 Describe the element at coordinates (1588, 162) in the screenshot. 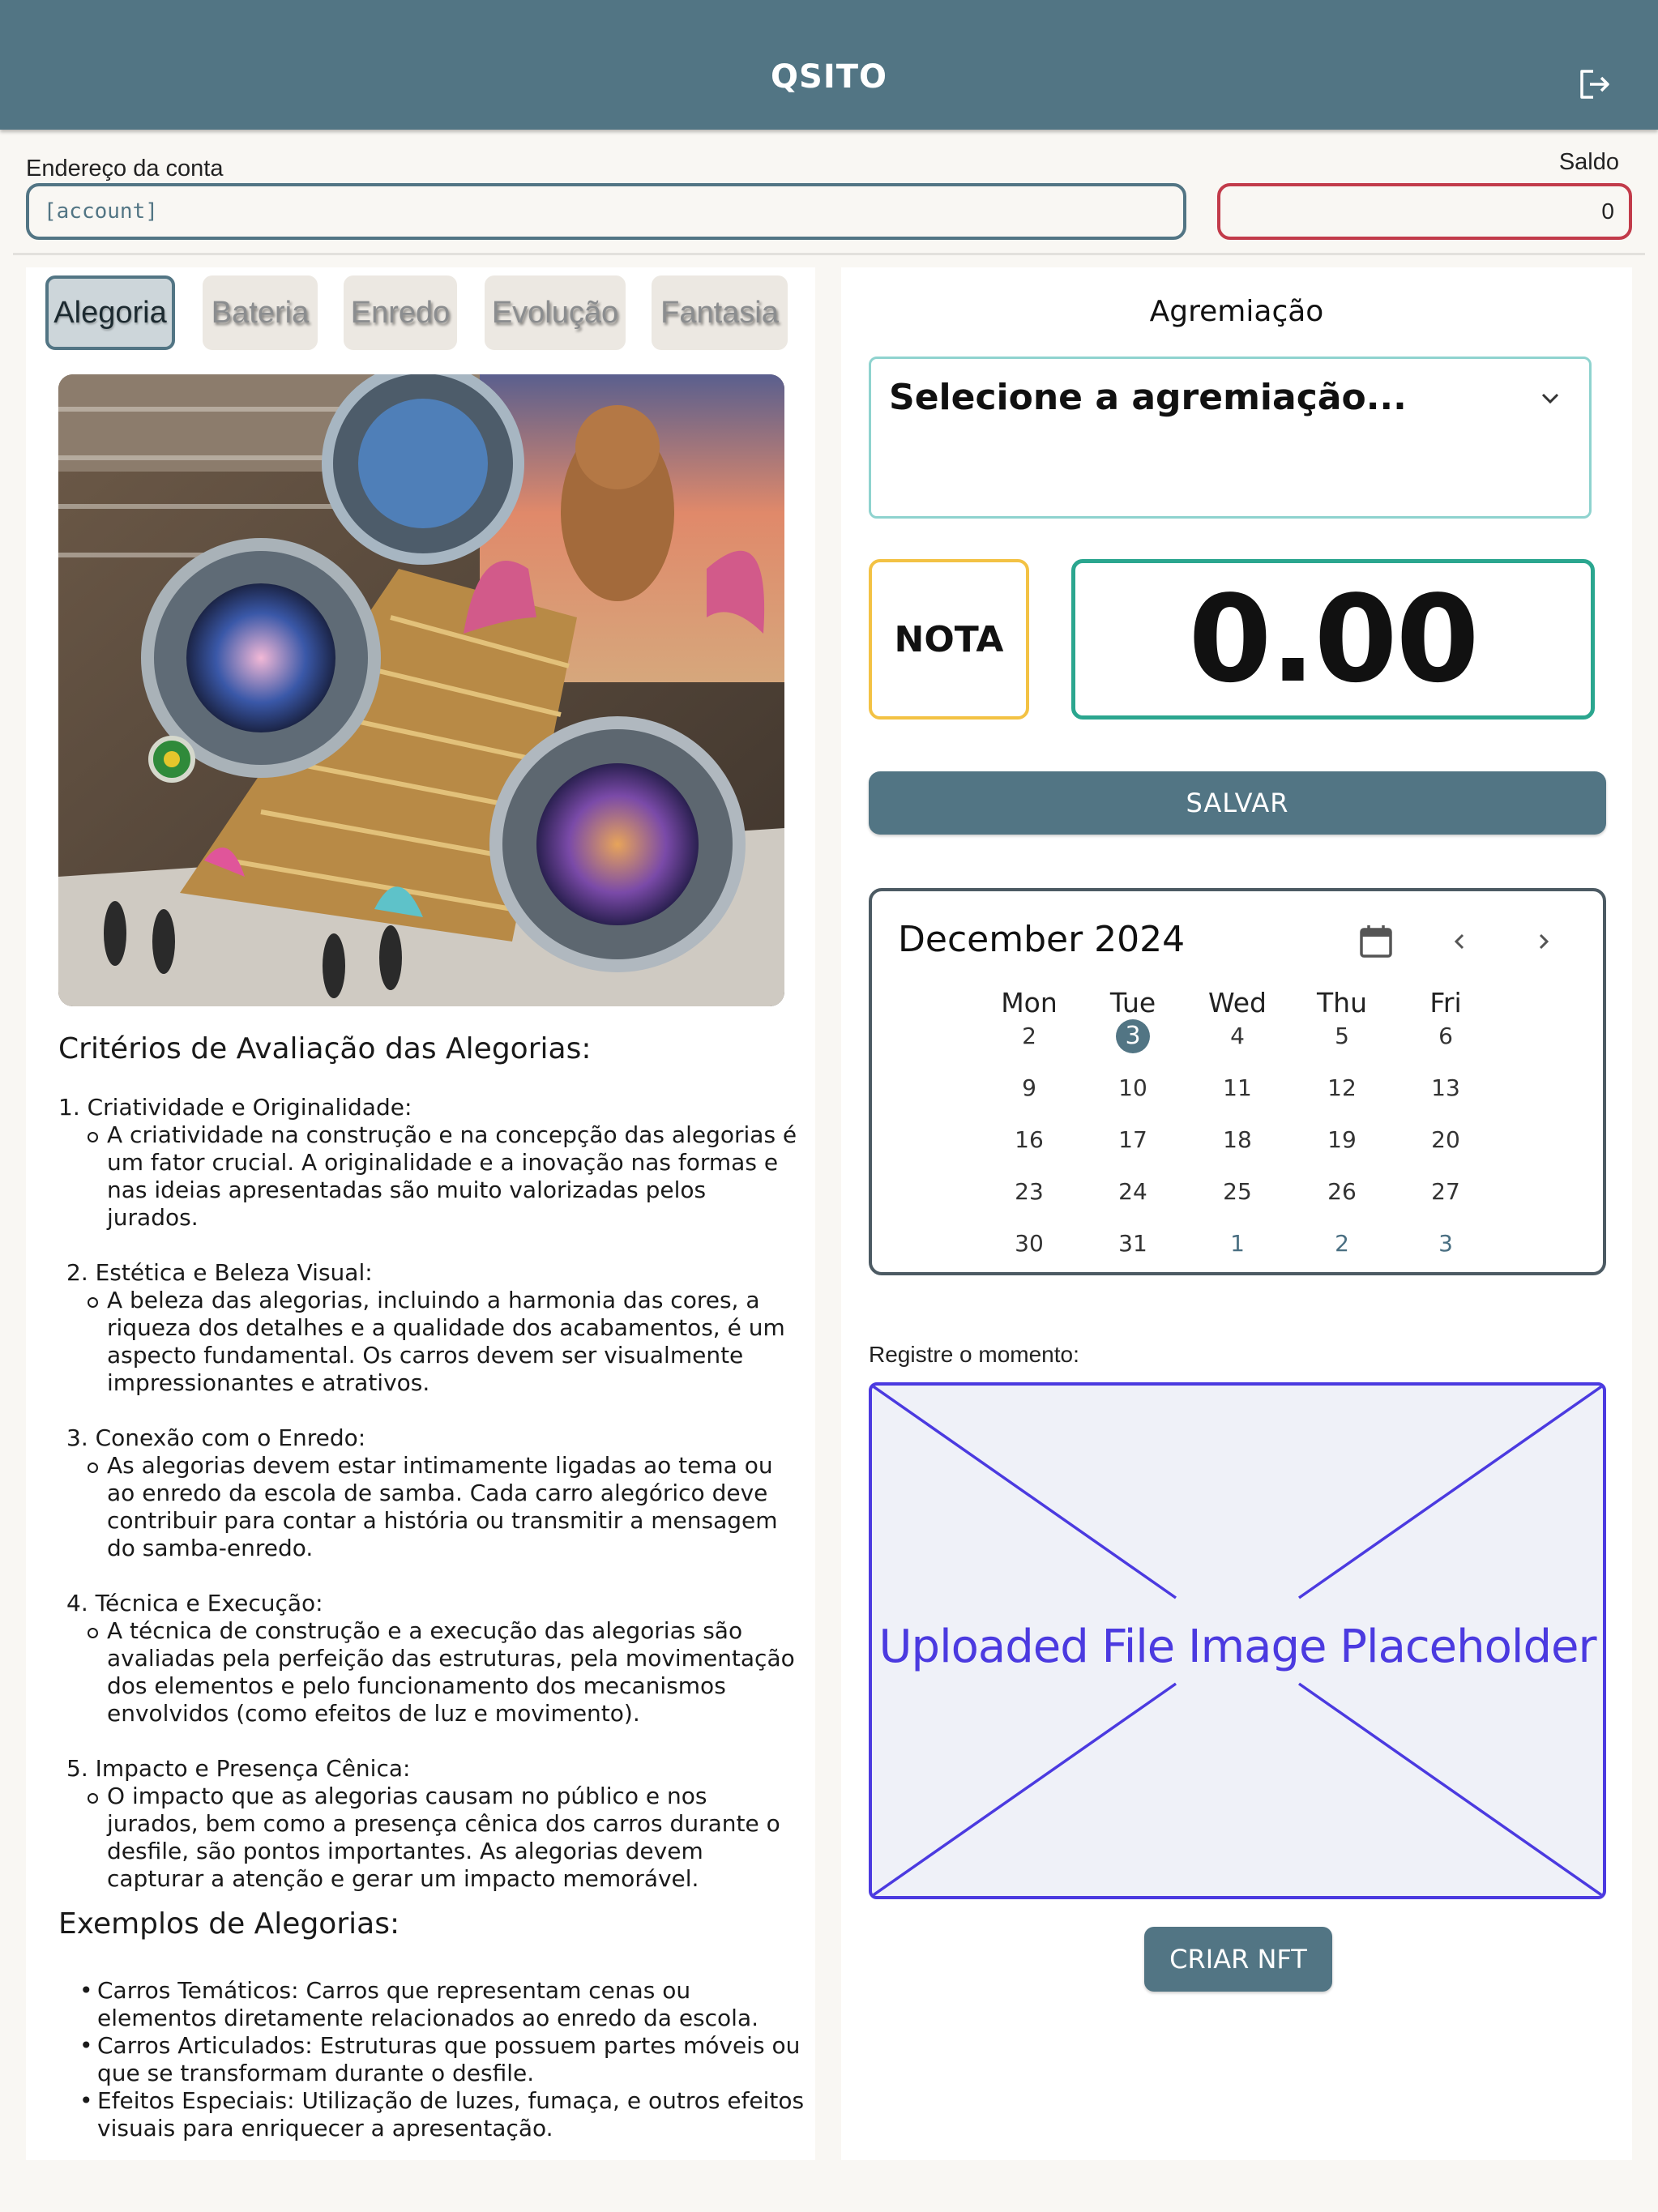

I see `saldo-label: Saldo` at that location.